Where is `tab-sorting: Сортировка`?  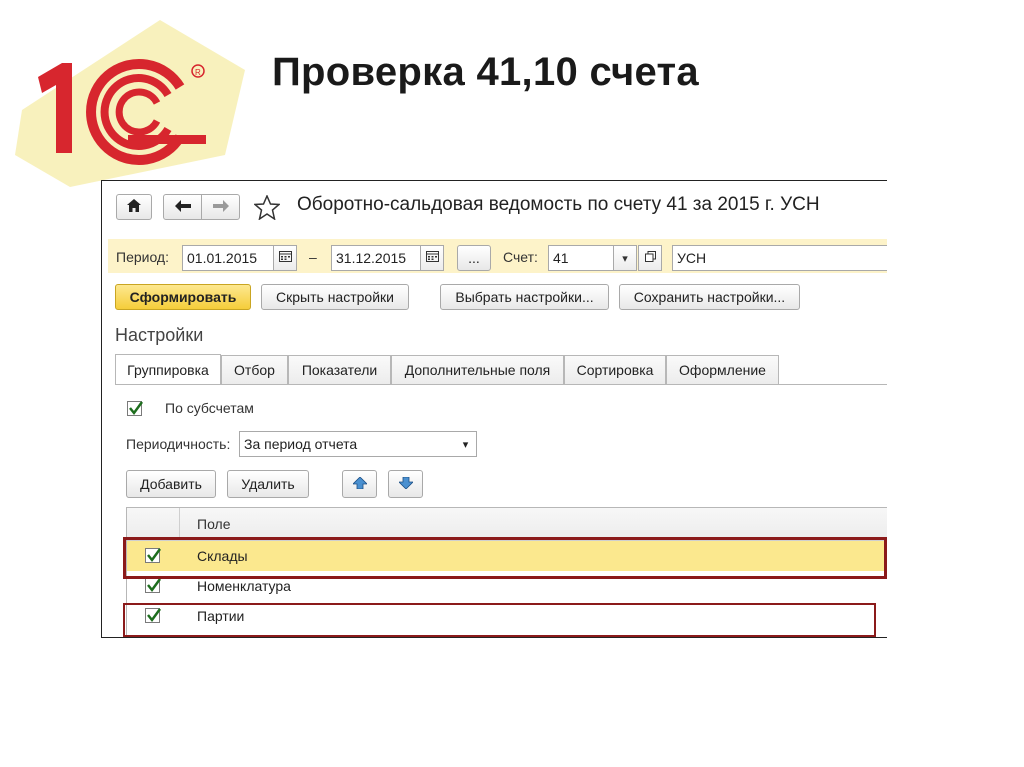
tab-sorting: Сортировка is located at coordinates (615, 369).